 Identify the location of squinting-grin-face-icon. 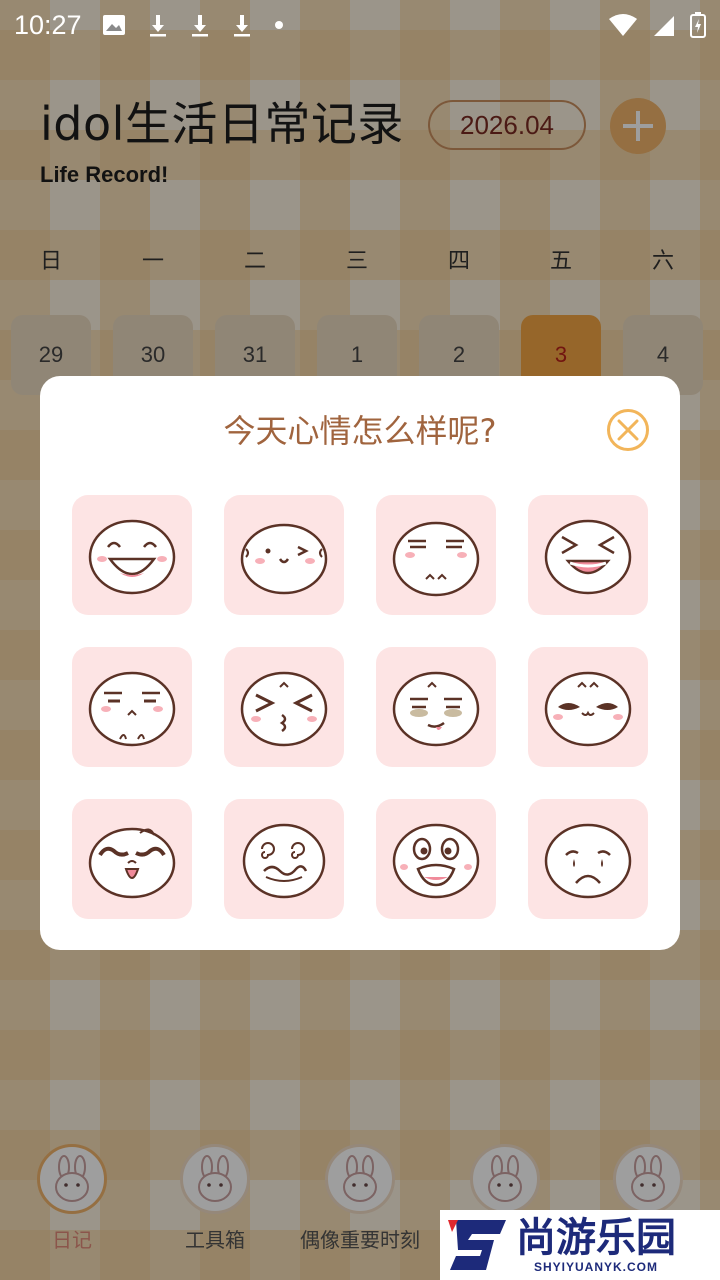
(588, 557).